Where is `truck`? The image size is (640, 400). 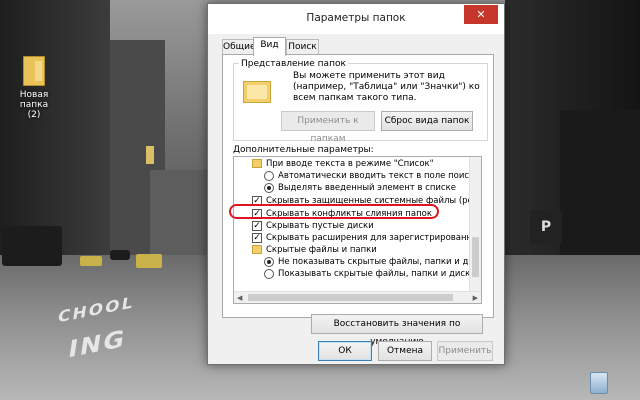 truck is located at coordinates (32, 246).